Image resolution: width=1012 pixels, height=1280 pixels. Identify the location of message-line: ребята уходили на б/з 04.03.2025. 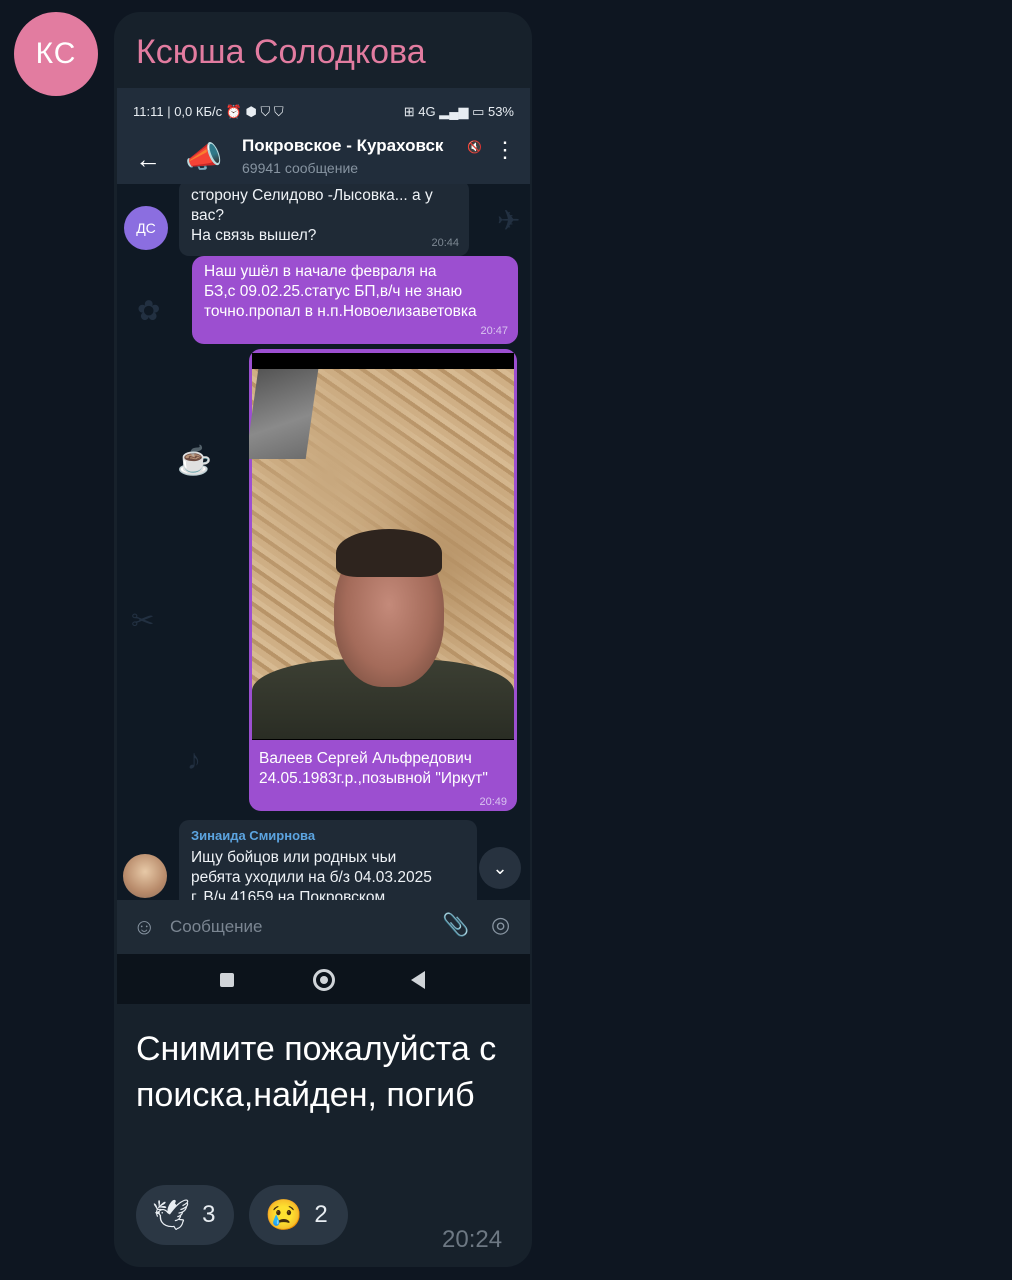
(311, 877).